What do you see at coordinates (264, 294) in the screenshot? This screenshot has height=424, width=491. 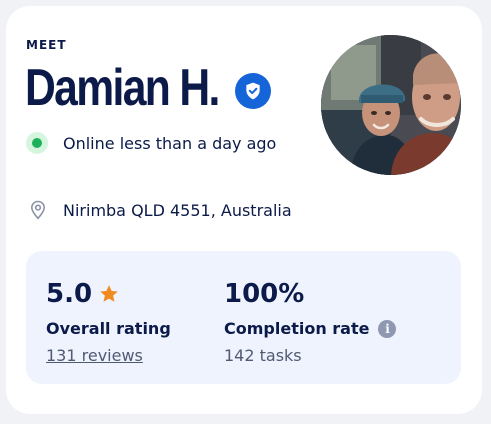 I see `completion-value: 100%` at bounding box center [264, 294].